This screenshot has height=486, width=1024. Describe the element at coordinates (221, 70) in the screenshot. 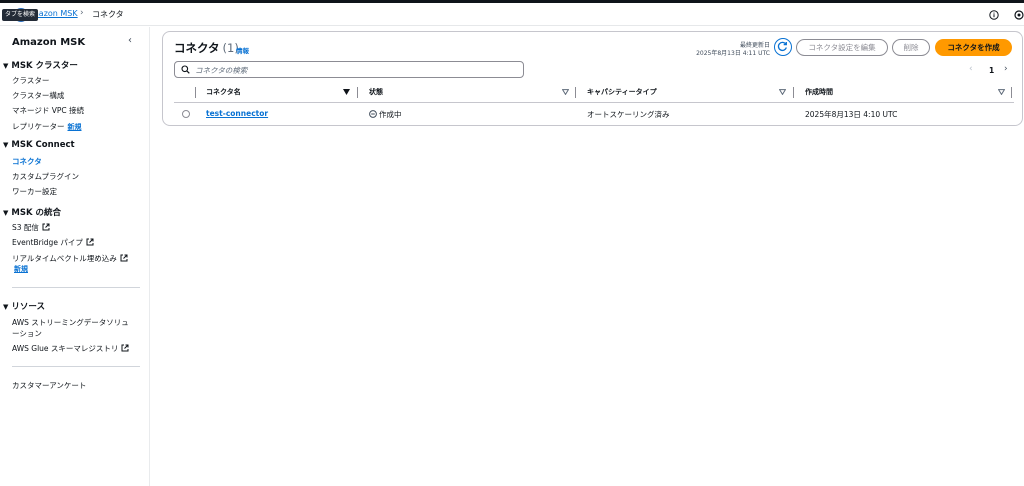

I see `search-placeholder: コネクタの検索` at that location.